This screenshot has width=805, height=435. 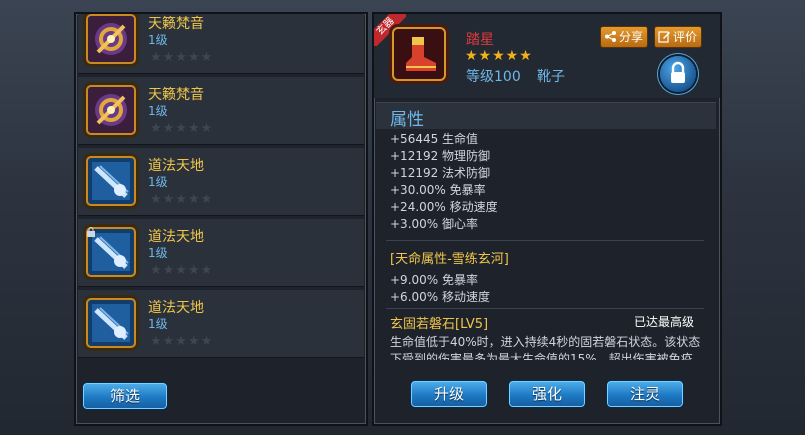 What do you see at coordinates (419, 54) in the screenshot?
I see `boots-icon` at bounding box center [419, 54].